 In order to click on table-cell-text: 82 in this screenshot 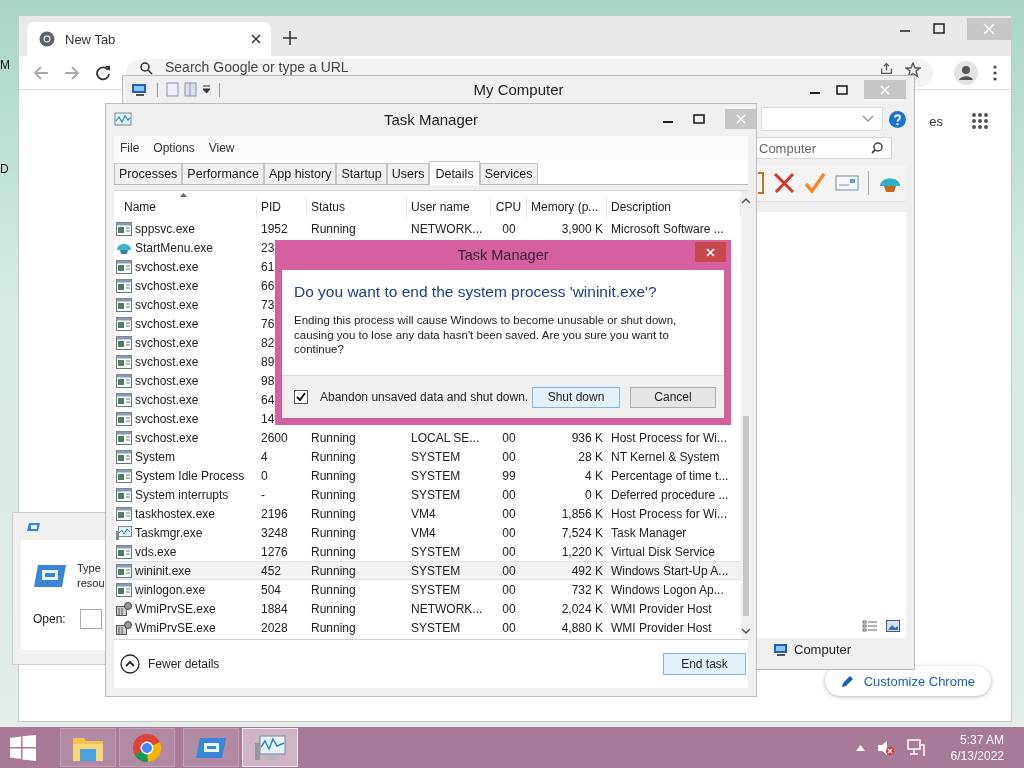, I will do `click(268, 342)`.